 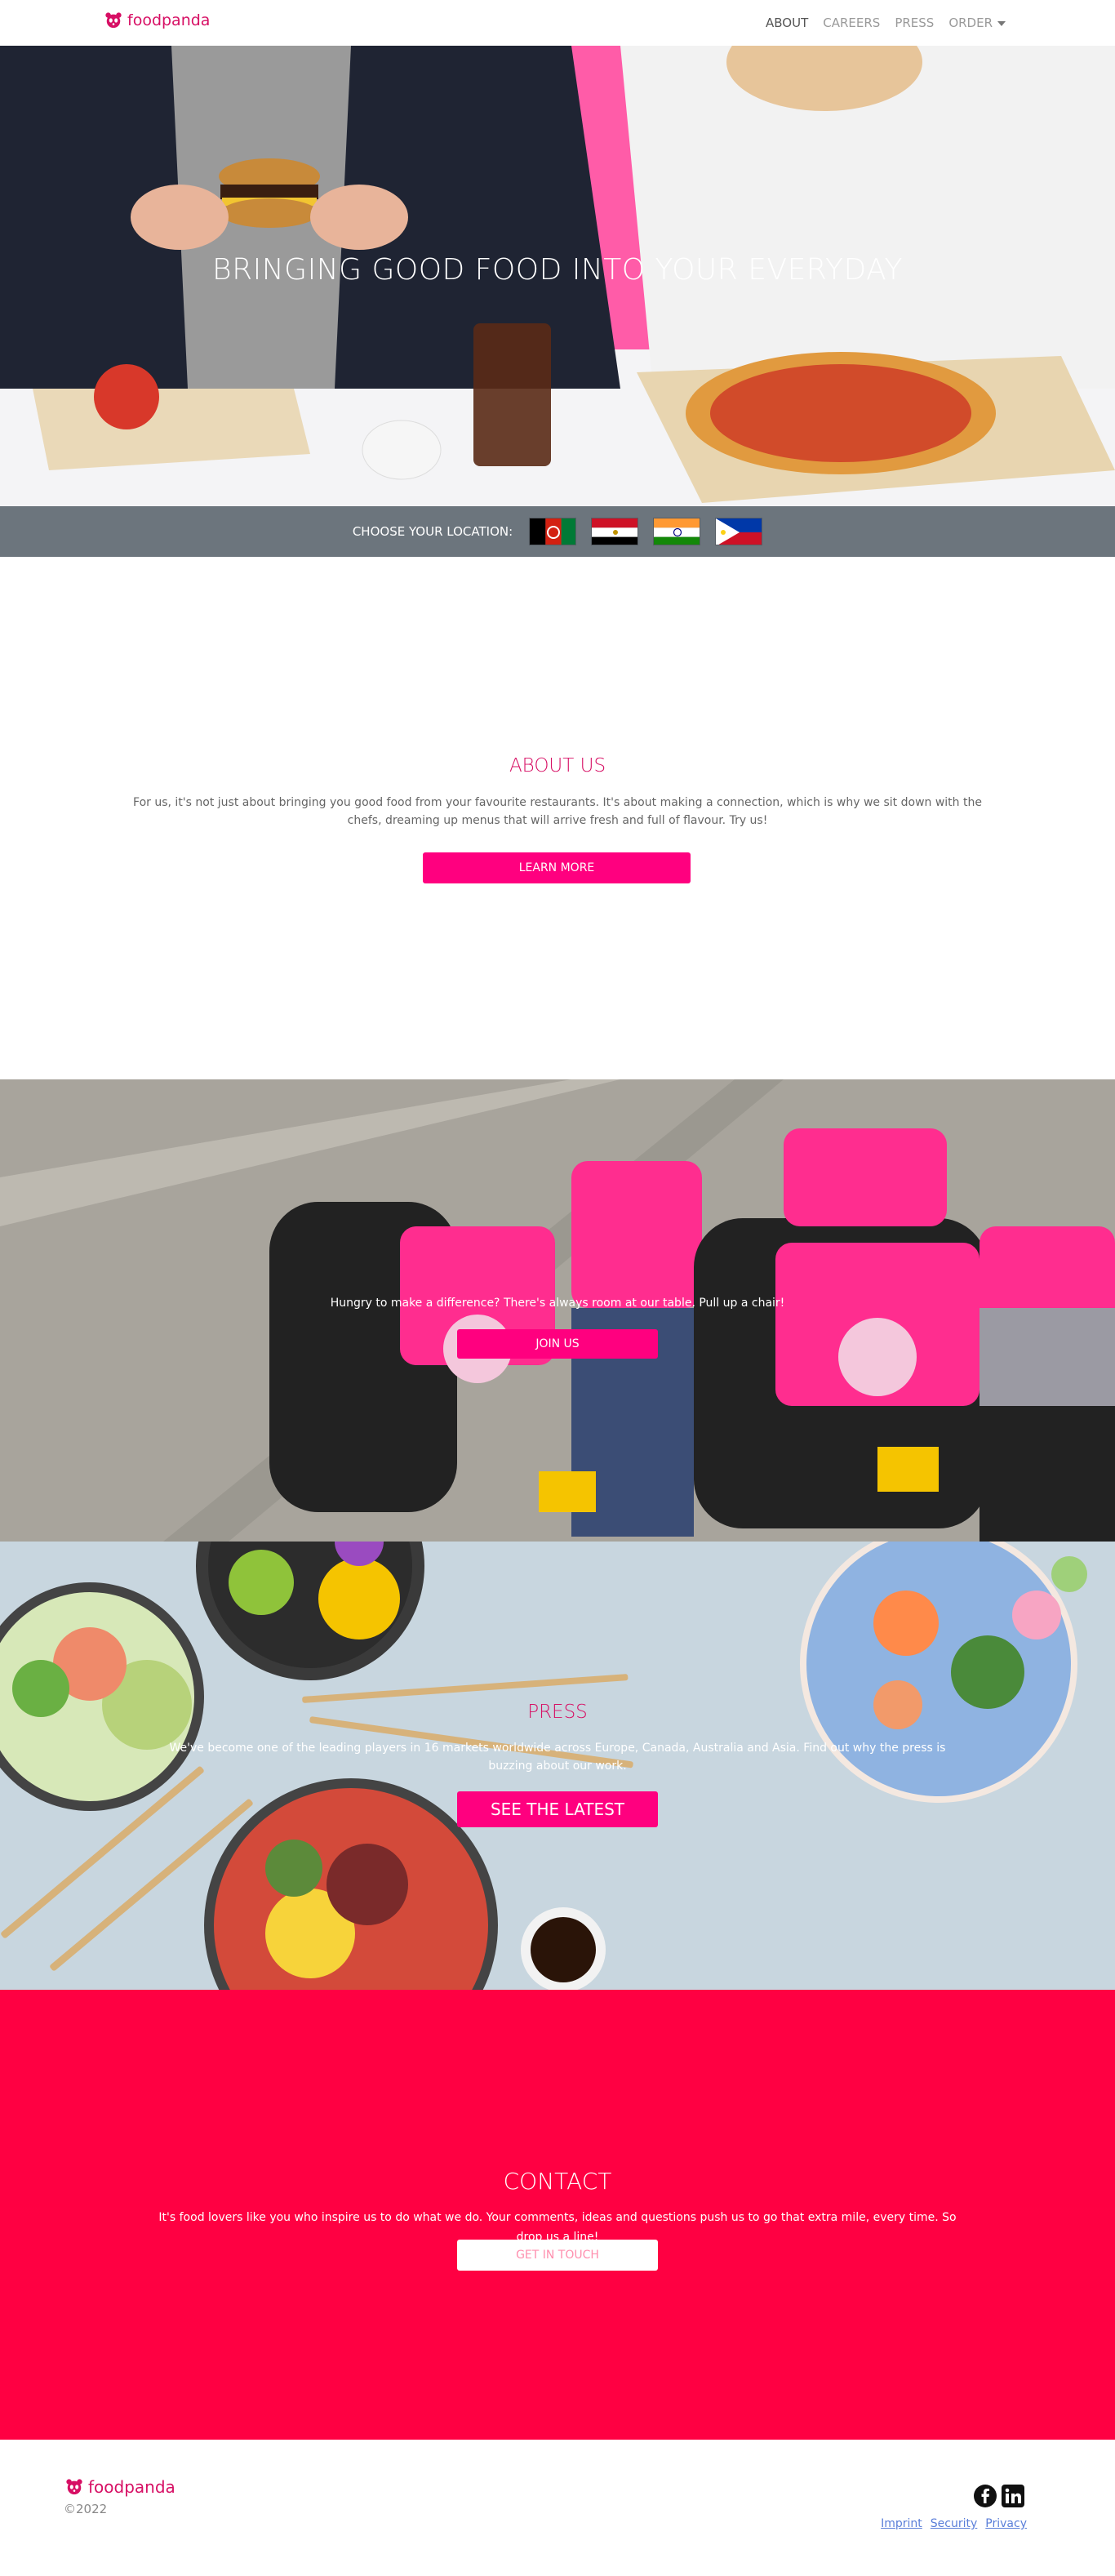 I want to click on security-link: Security, so click(x=955, y=2524).